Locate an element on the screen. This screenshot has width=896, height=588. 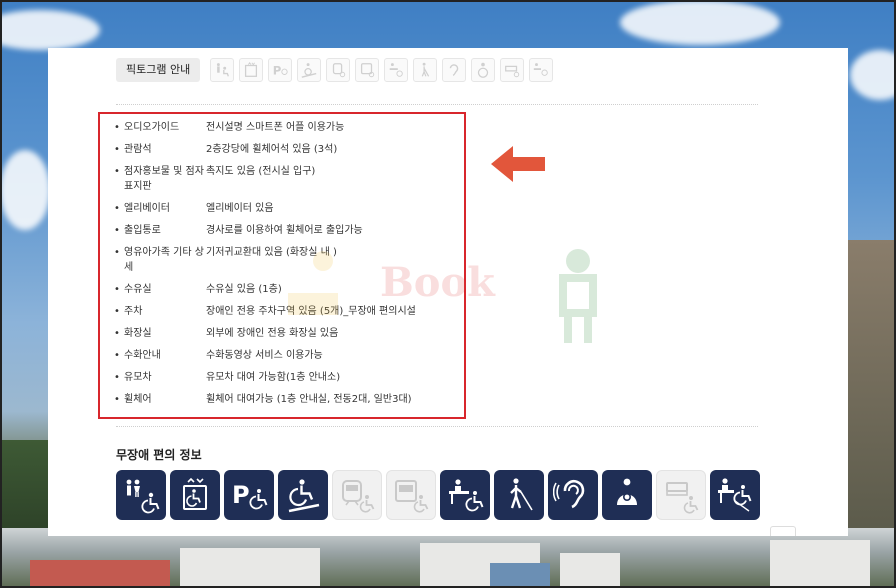
bus-access-icon-glyph is located at coordinates (412, 496).